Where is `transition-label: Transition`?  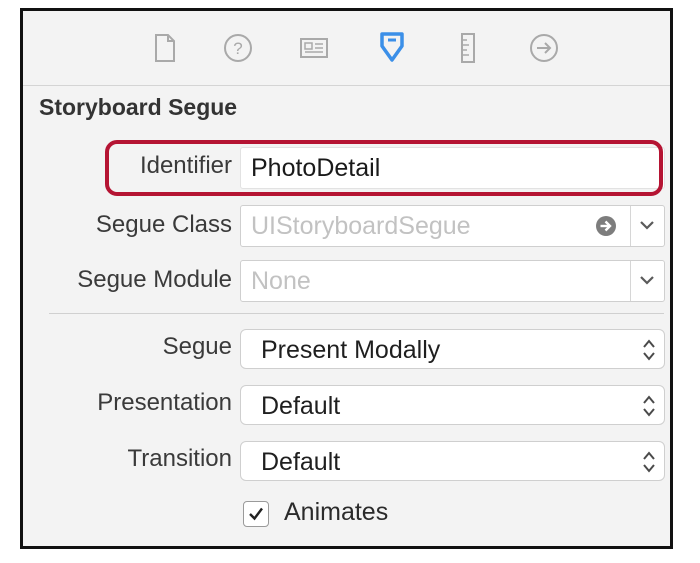
transition-label: Transition is located at coordinates (179, 458).